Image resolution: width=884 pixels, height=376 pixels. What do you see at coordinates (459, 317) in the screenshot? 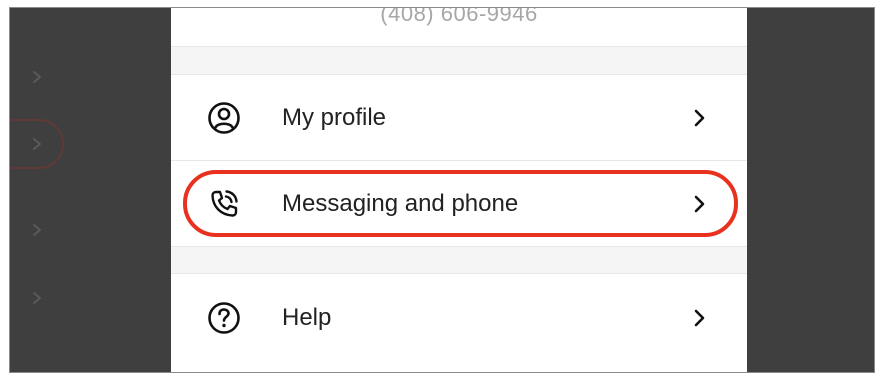
I see `menu-item-help: Help` at bounding box center [459, 317].